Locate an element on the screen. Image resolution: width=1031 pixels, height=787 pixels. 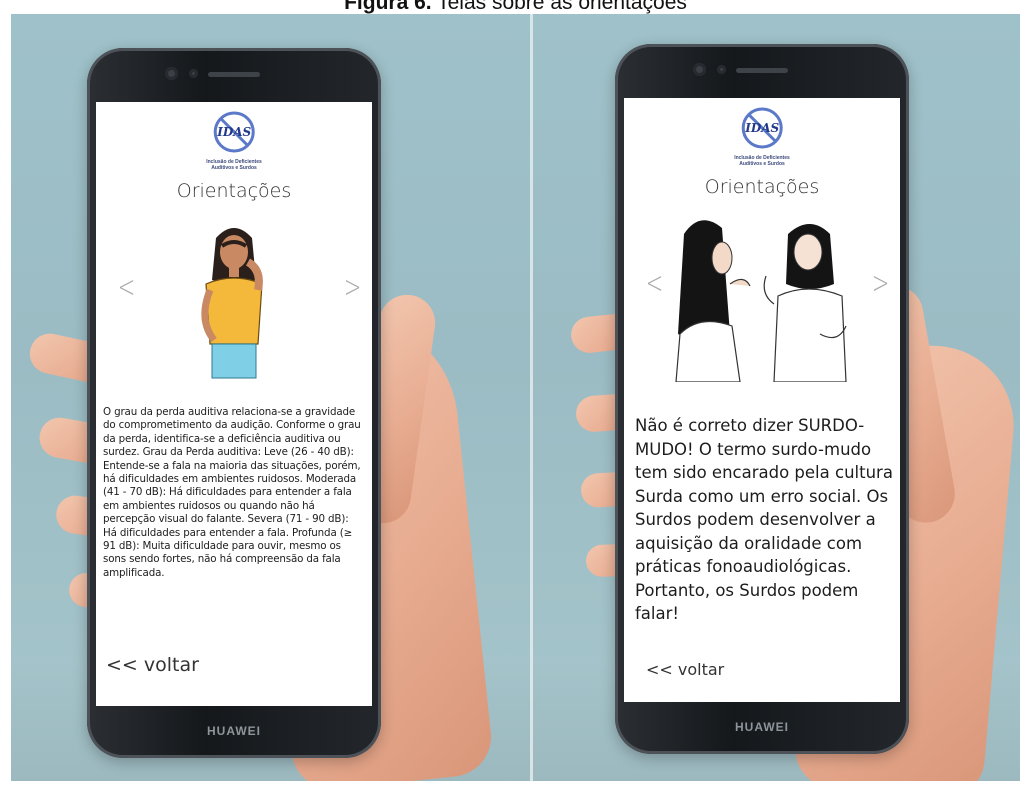
figure-title: Telas sobre as orientações is located at coordinates (562, 7).